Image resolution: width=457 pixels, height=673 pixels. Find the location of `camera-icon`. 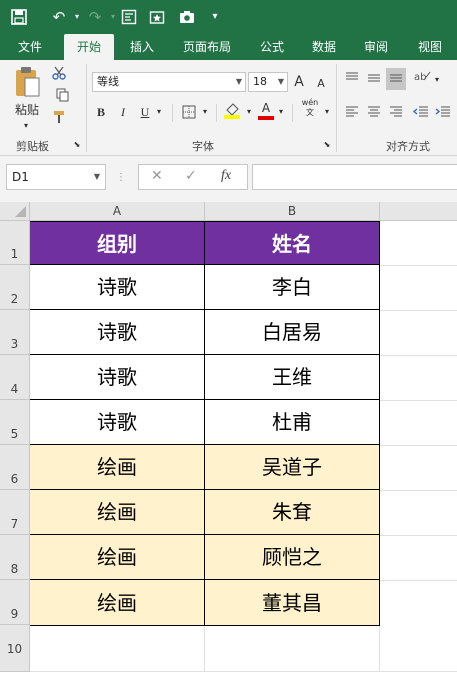

camera-icon is located at coordinates (187, 17).